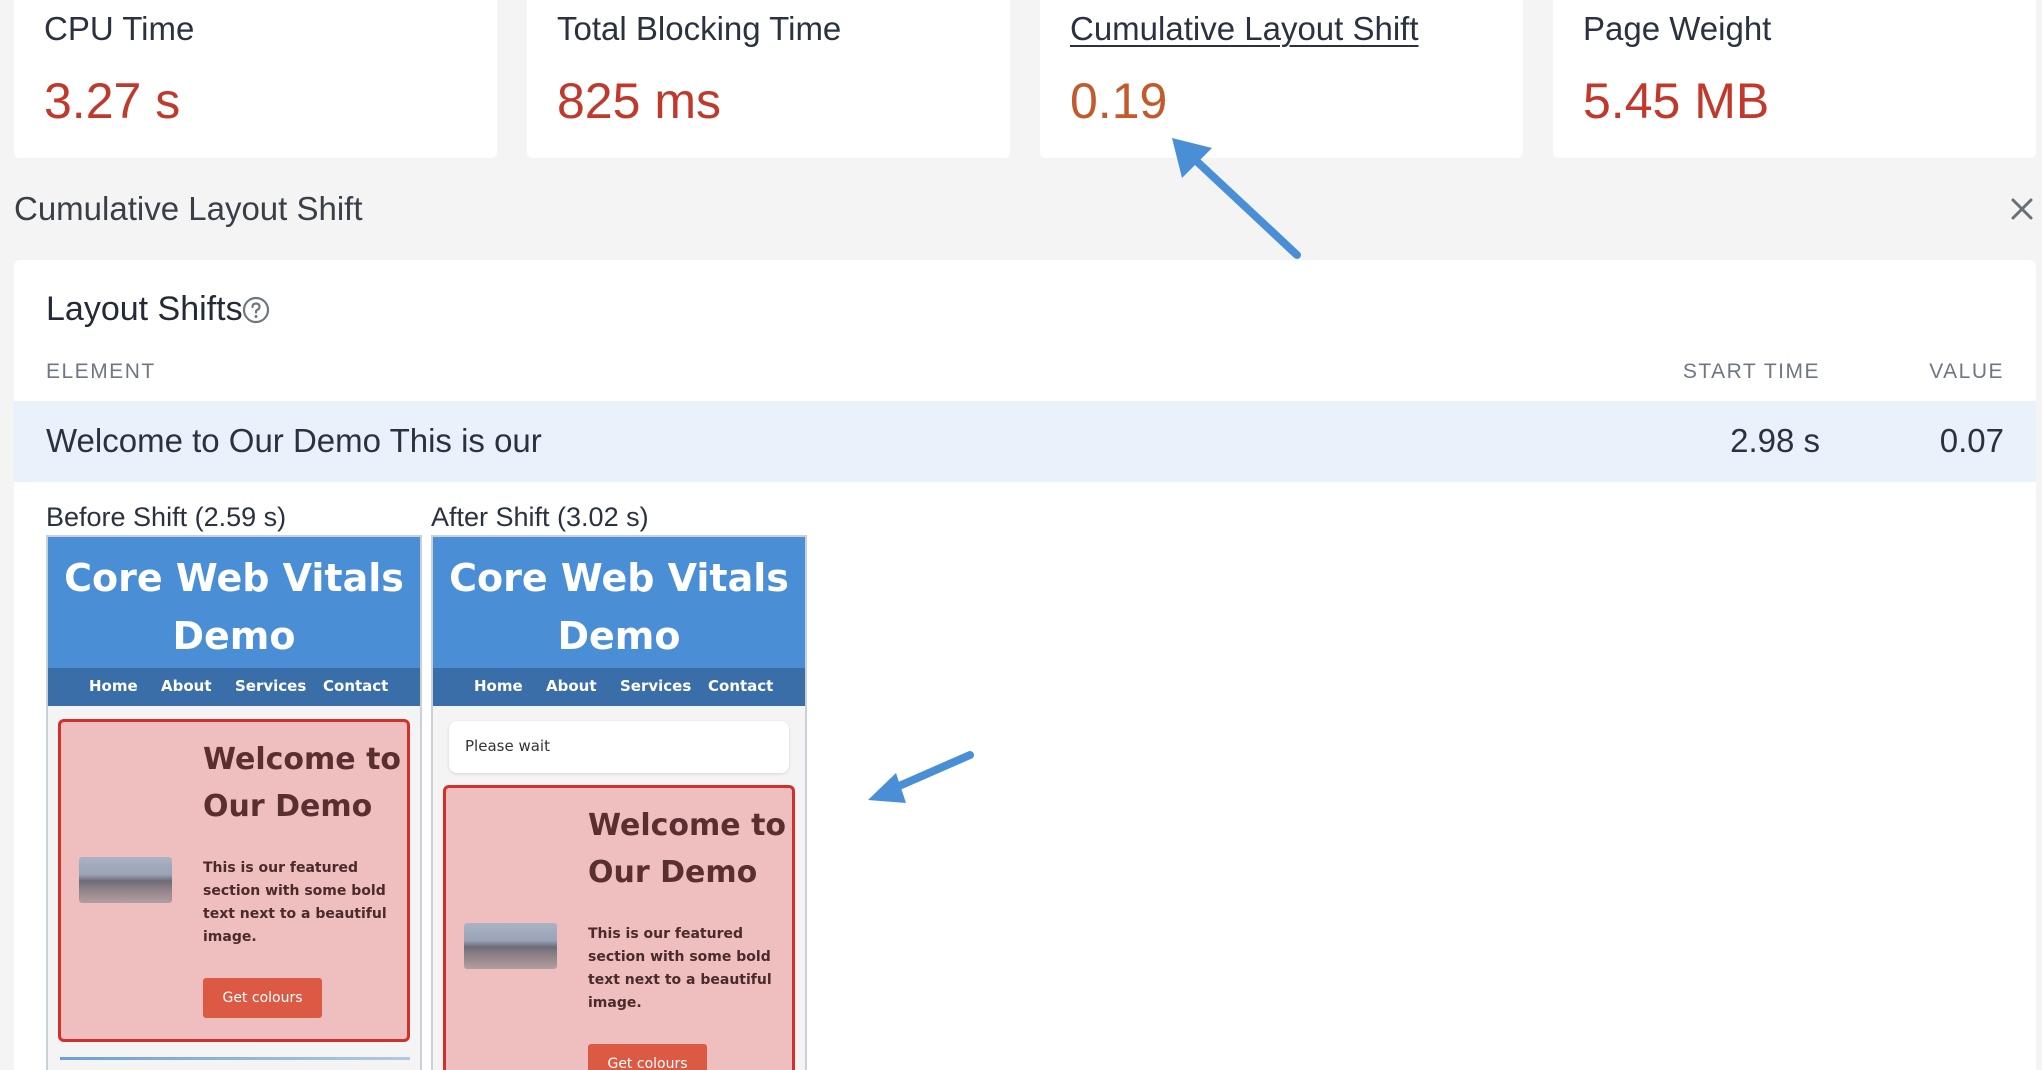  What do you see at coordinates (1244, 29) in the screenshot?
I see `metric-label-link: Cumulative Layout Shift` at bounding box center [1244, 29].